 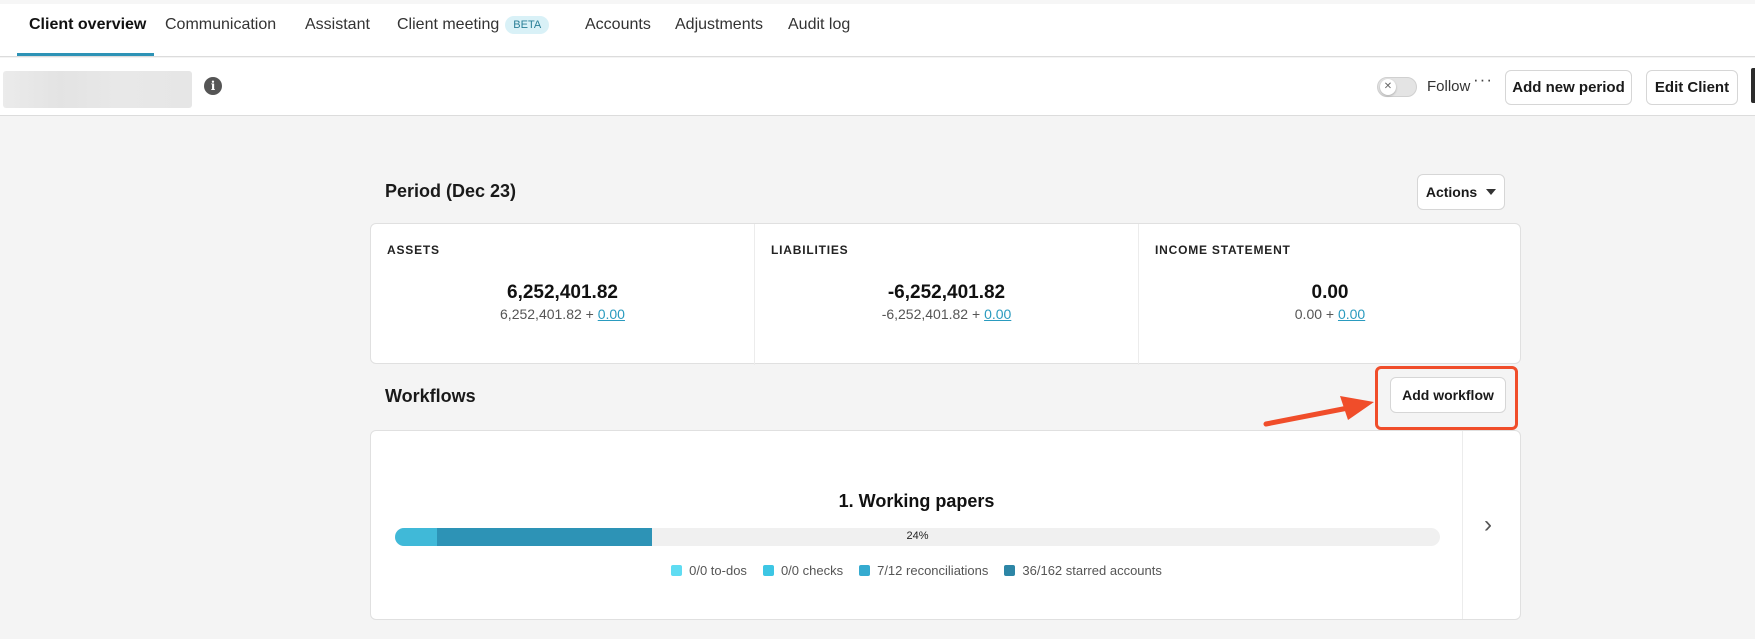 I want to click on edit-client-button: Edit Client, so click(x=1692, y=87).